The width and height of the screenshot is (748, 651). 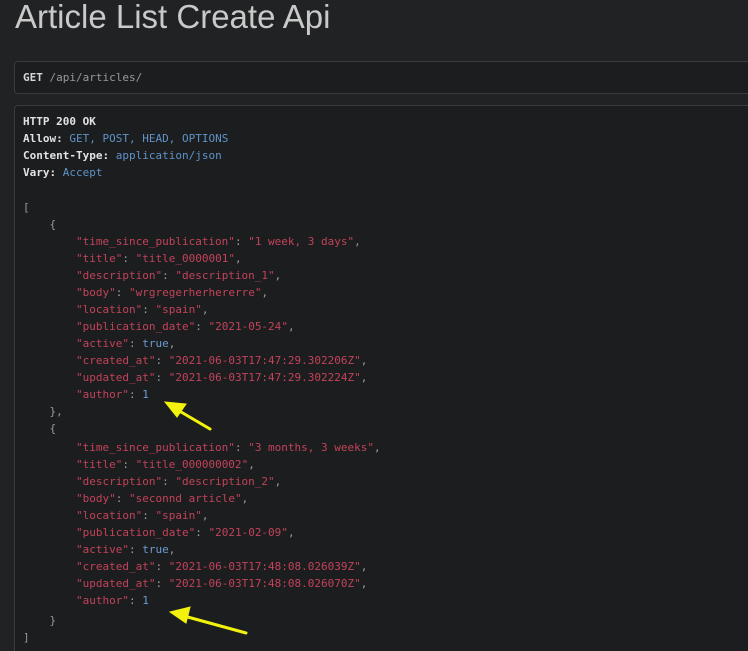 I want to click on json-value: 2021-05-24, so click(x=248, y=326).